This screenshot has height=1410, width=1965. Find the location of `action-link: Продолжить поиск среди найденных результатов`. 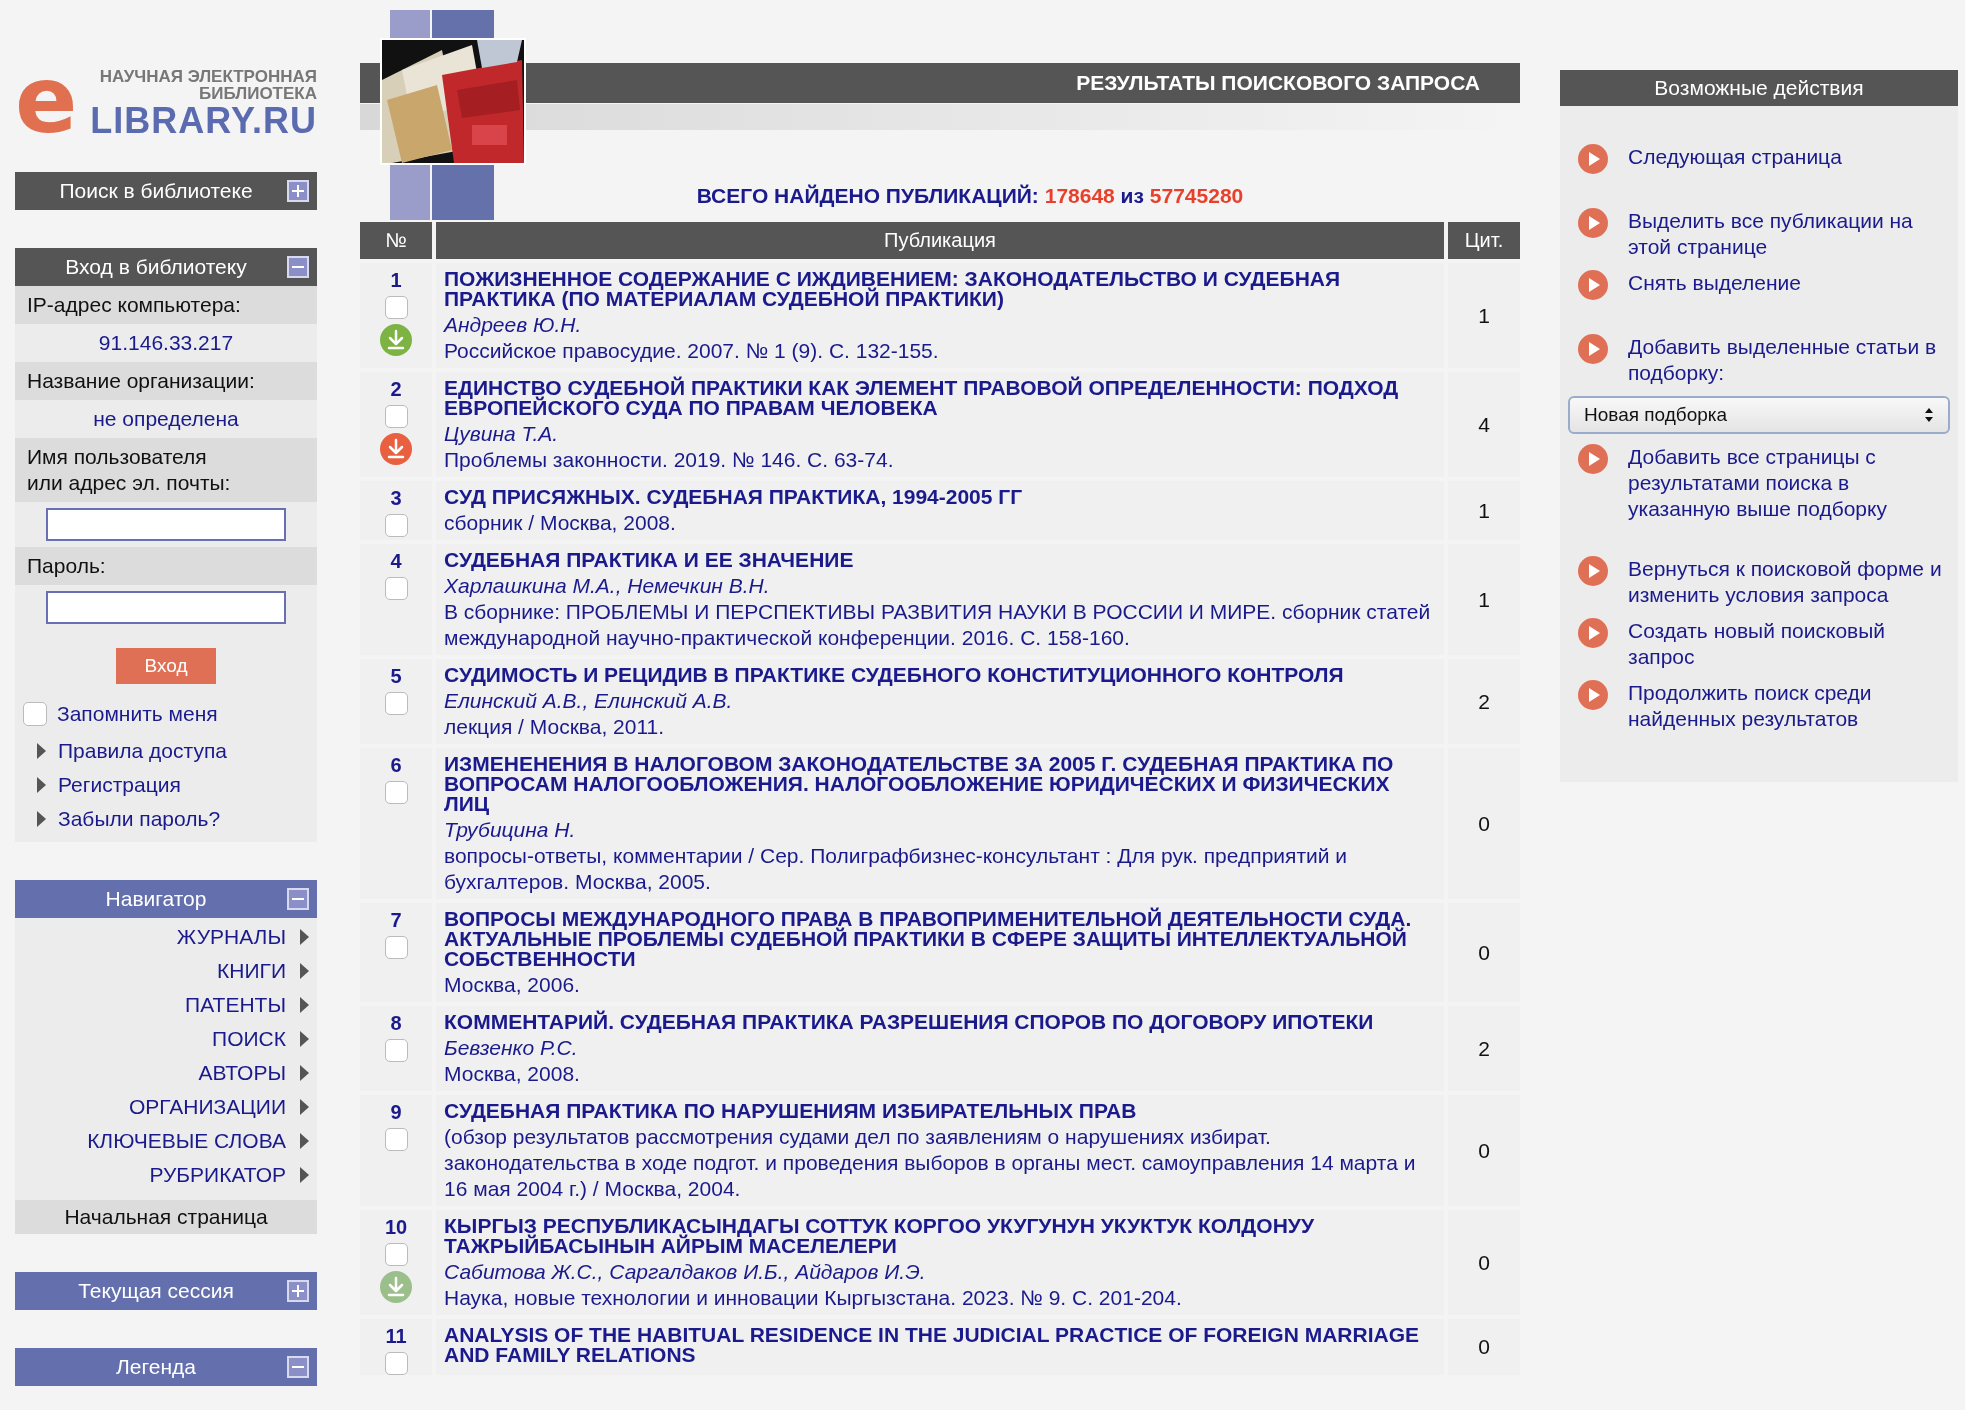

action-link: Продолжить поиск среди найденных результатов is located at coordinates (1788, 706).